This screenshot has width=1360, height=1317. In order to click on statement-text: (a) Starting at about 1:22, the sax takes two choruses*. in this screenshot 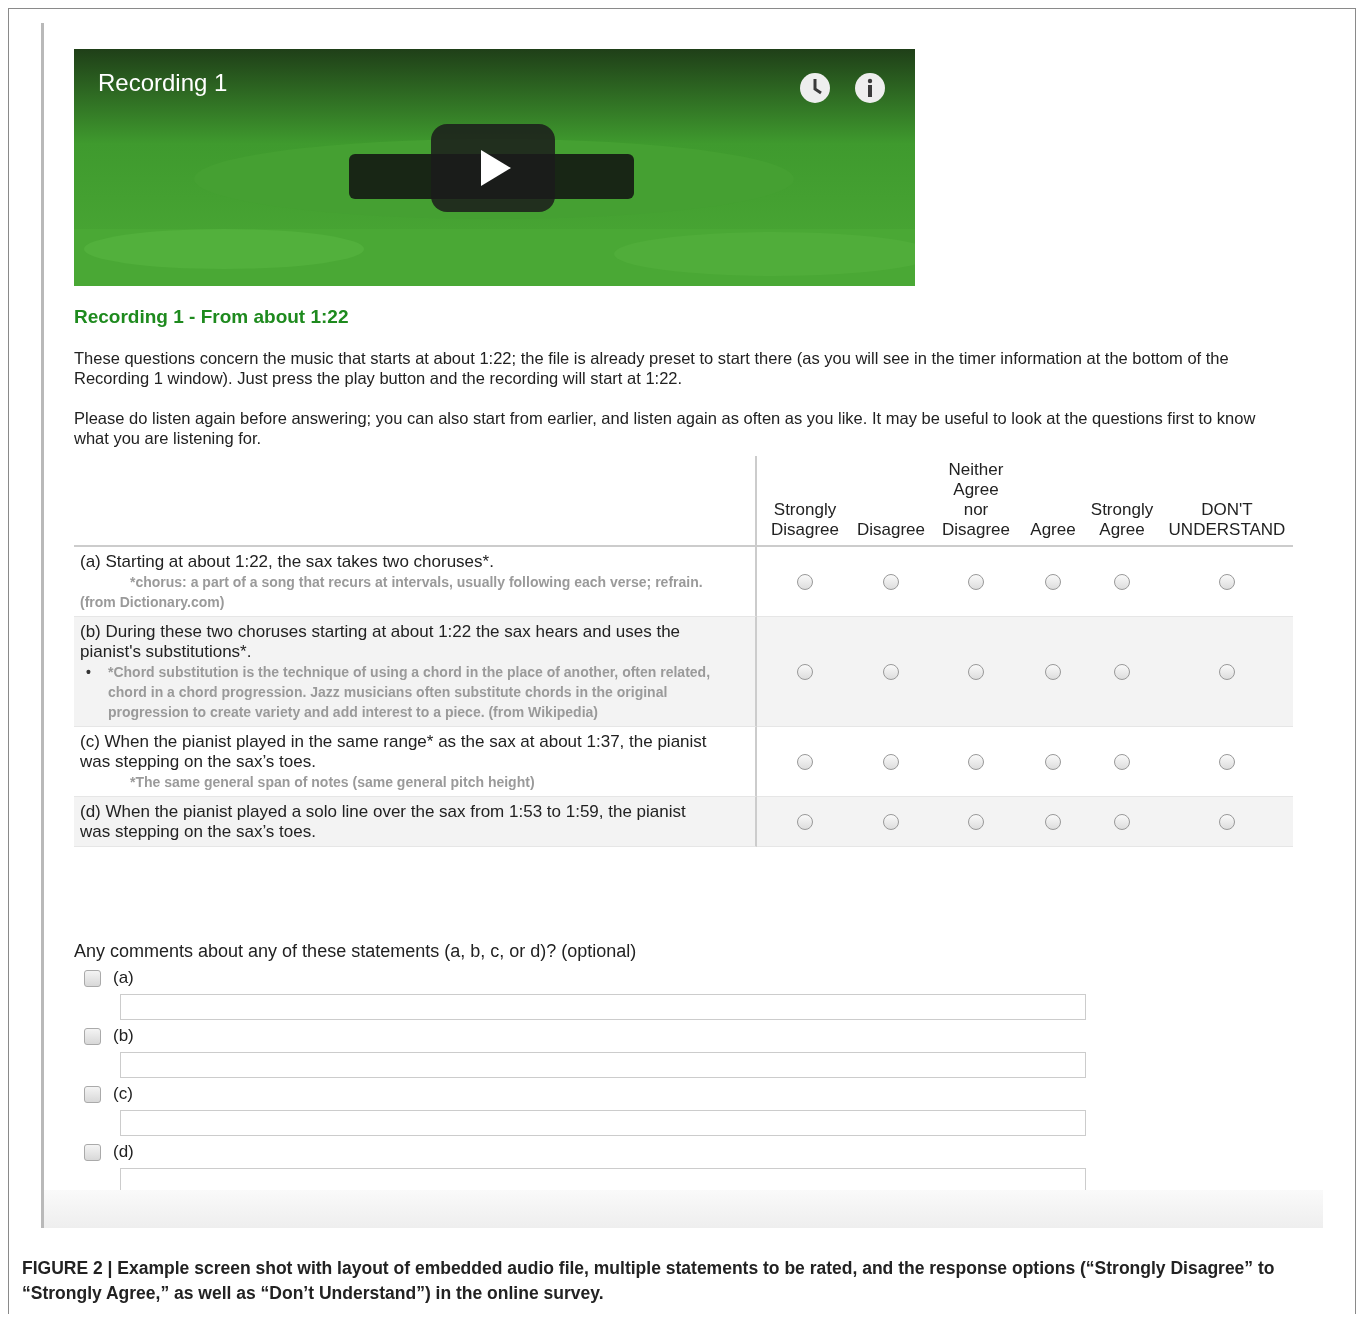, I will do `click(287, 562)`.